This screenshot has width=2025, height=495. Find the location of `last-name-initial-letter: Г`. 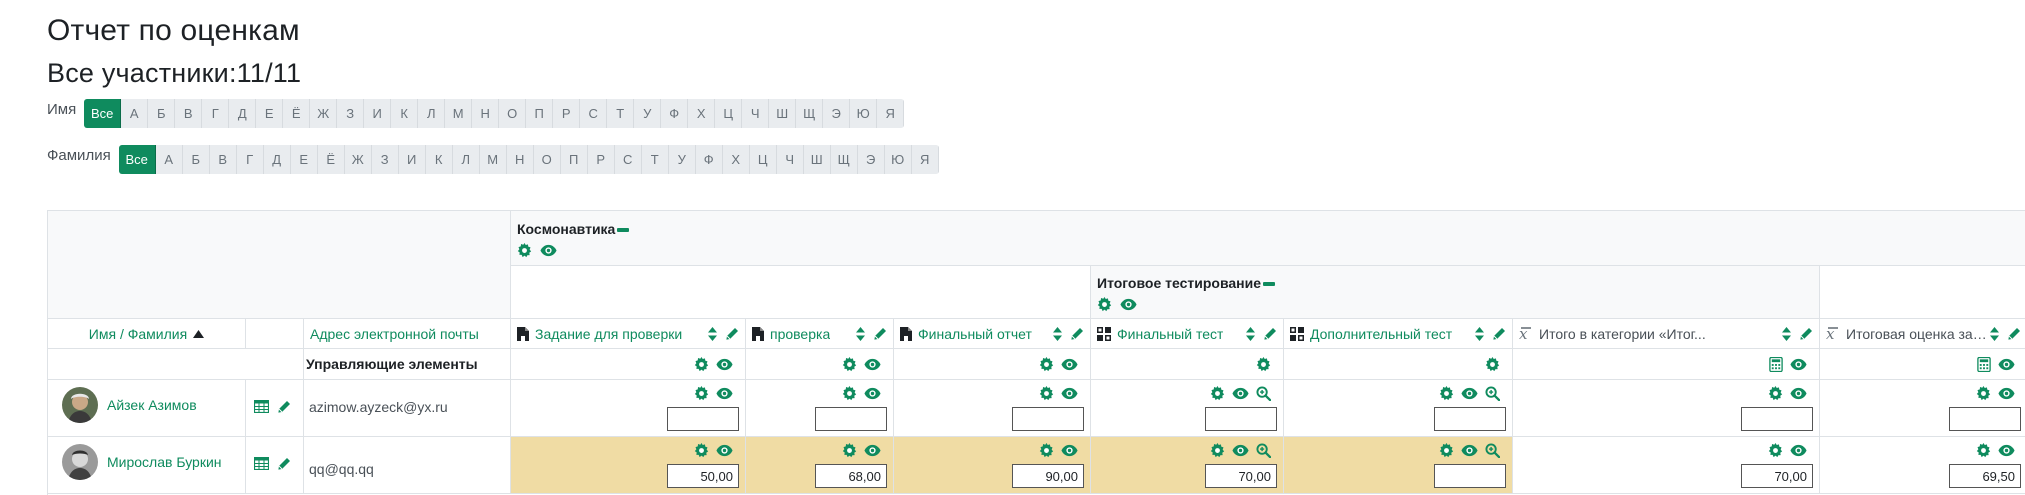

last-name-initial-letter: Г is located at coordinates (250, 159).